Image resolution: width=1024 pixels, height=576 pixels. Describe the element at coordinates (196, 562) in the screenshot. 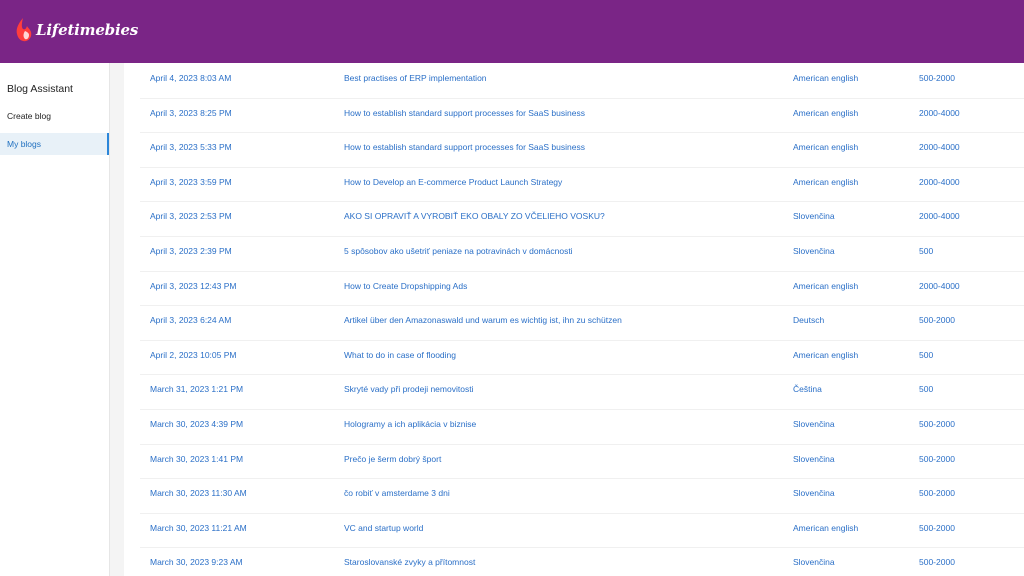

I see `blog-date: March 30, 2023 9:23 AM` at that location.